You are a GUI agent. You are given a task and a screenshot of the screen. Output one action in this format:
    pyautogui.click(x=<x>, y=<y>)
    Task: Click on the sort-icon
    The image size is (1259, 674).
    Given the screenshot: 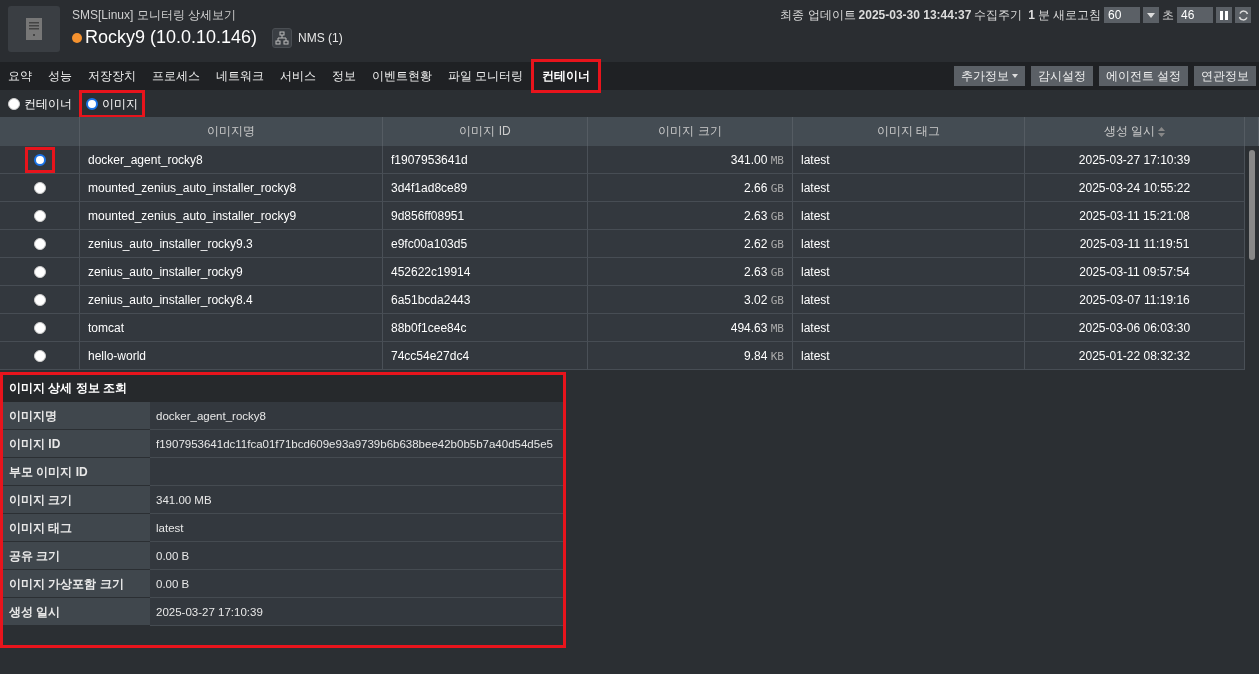 What is the action you would take?
    pyautogui.click(x=1162, y=131)
    